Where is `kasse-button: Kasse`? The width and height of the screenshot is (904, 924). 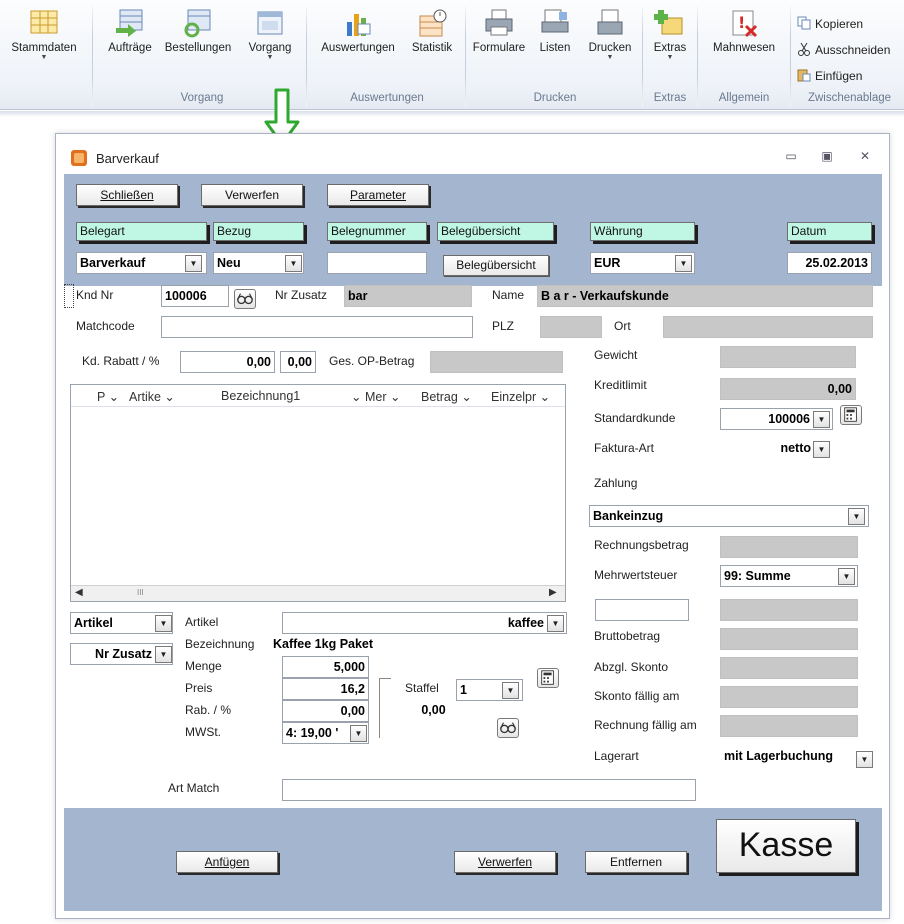 kasse-button: Kasse is located at coordinates (786, 846).